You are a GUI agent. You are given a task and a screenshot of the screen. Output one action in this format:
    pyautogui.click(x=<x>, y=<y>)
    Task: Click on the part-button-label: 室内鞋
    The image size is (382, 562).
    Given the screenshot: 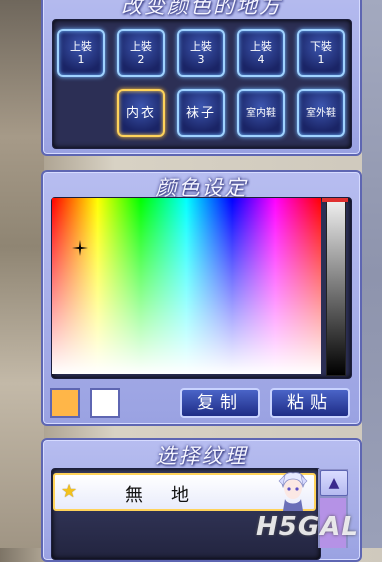 What is the action you would take?
    pyautogui.click(x=261, y=113)
    